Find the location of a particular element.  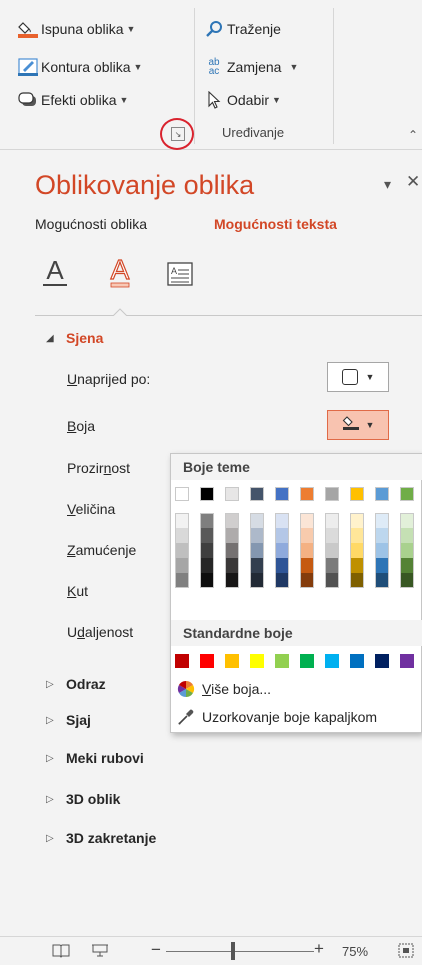

section-3d-format: ▷ 3D oblik is located at coordinates (83, 799).